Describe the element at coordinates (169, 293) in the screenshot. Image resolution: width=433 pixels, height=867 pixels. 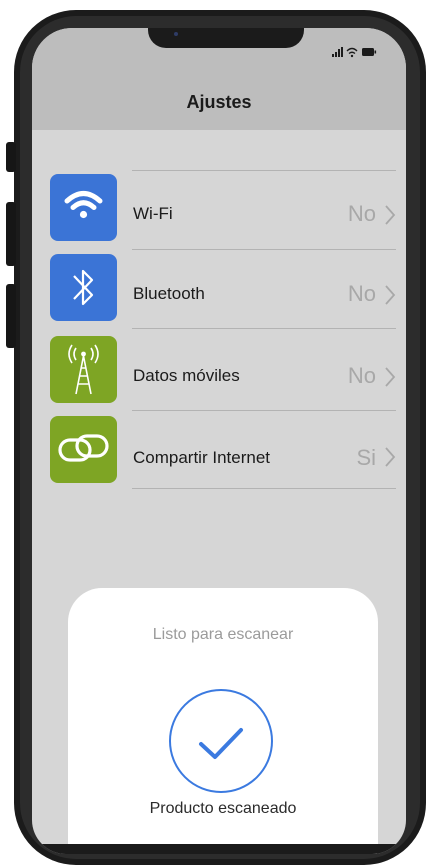
I see `settings-row-label: Bluetooth` at that location.